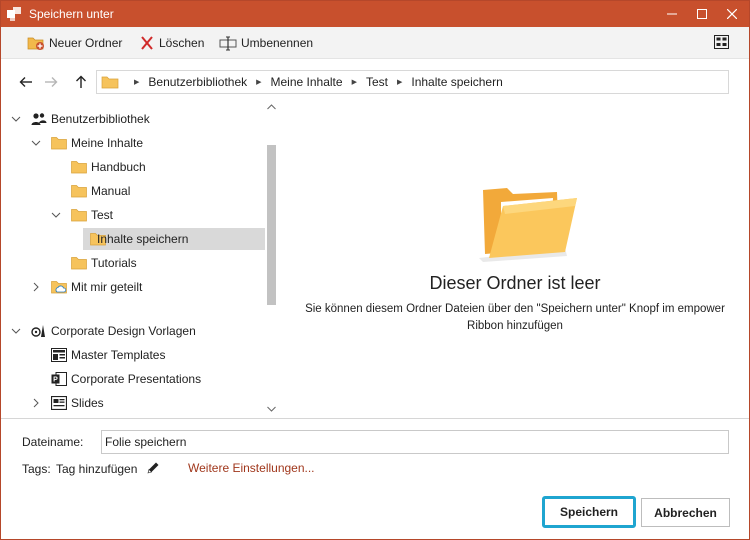 Image resolution: width=750 pixels, height=540 pixels. What do you see at coordinates (96, 469) in the screenshot?
I see `add-tag-text: Tag hinzufügen` at bounding box center [96, 469].